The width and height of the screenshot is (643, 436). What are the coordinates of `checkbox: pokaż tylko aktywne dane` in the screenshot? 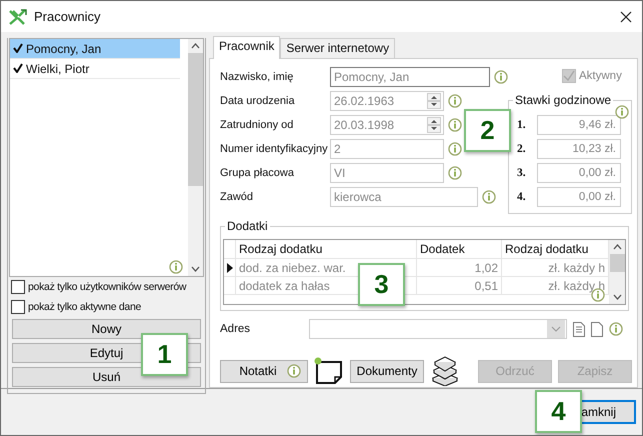 It's located at (106, 307).